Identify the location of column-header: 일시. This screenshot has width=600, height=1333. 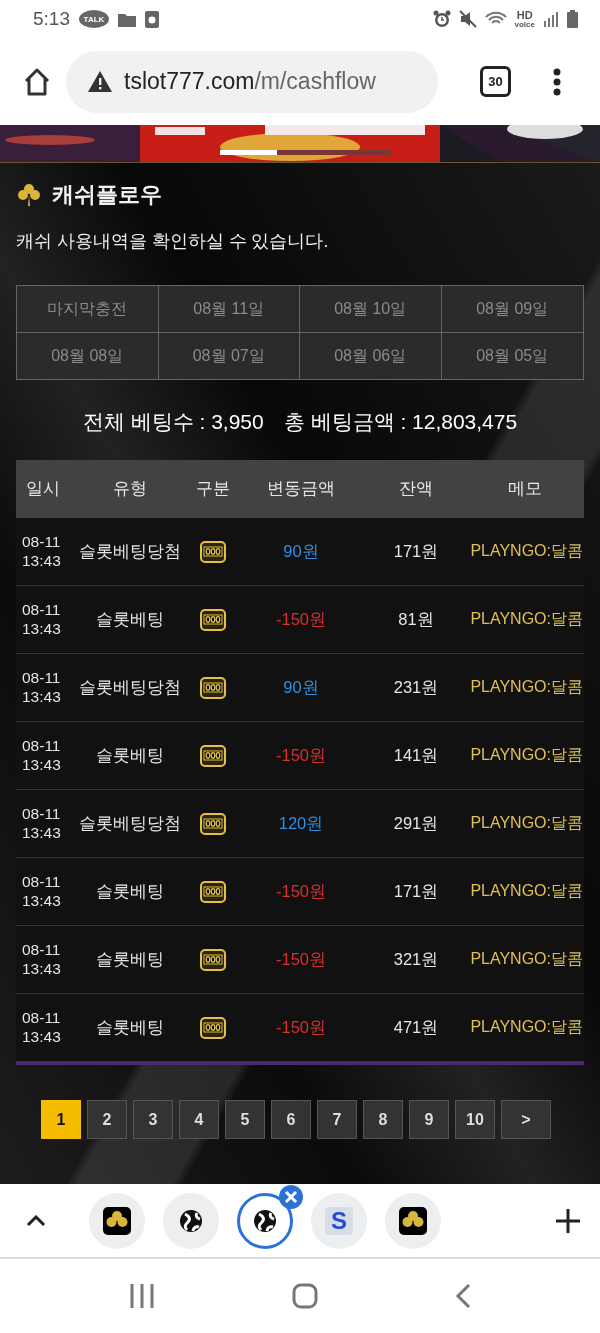
(43, 488).